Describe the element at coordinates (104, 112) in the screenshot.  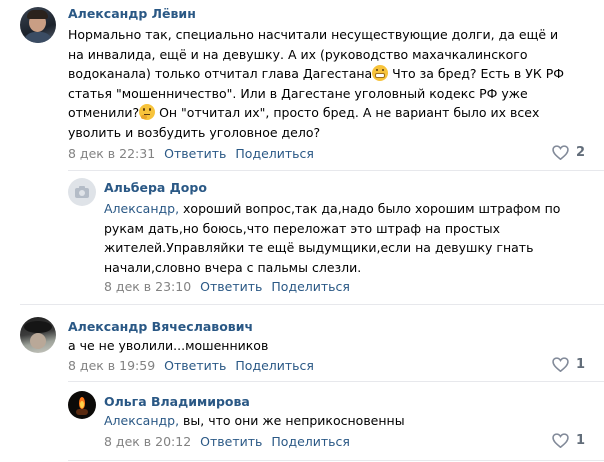
I see `comment-text-fragment: отменили?` at that location.